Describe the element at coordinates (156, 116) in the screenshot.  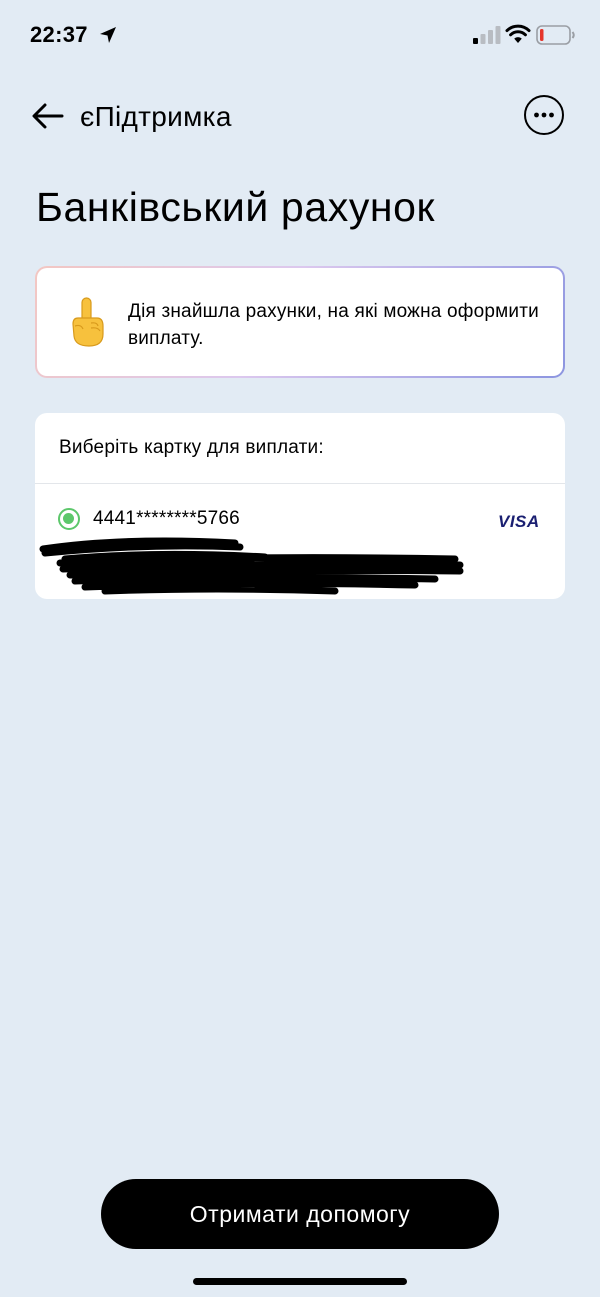
I see `app-title: єПідтримка` at that location.